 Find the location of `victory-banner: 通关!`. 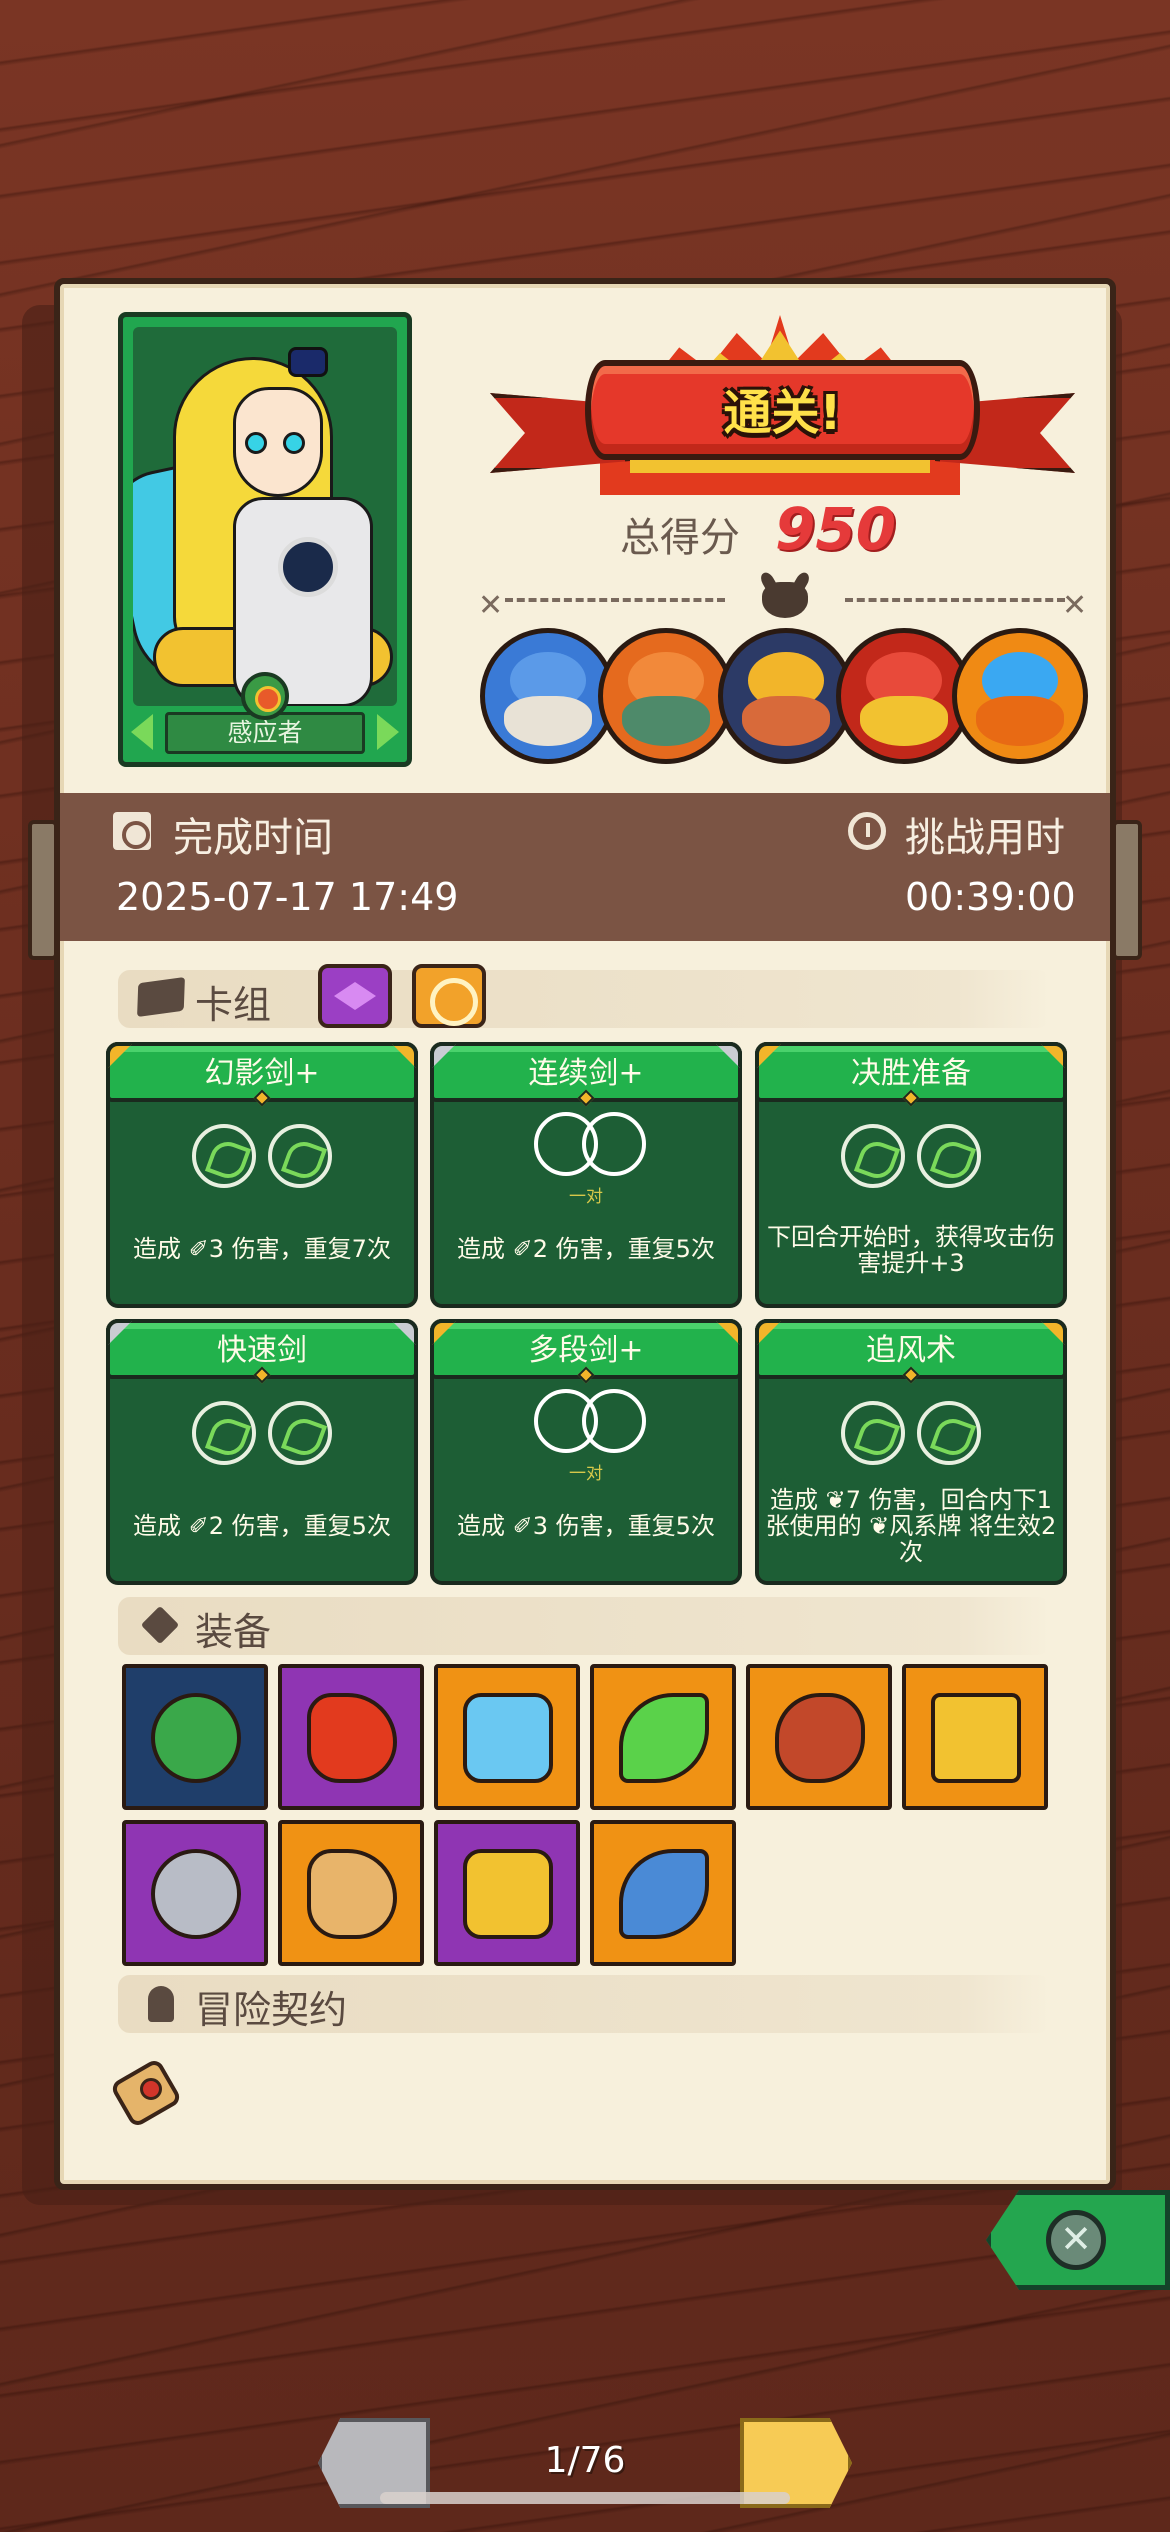

victory-banner: 通关! is located at coordinates (782, 407).